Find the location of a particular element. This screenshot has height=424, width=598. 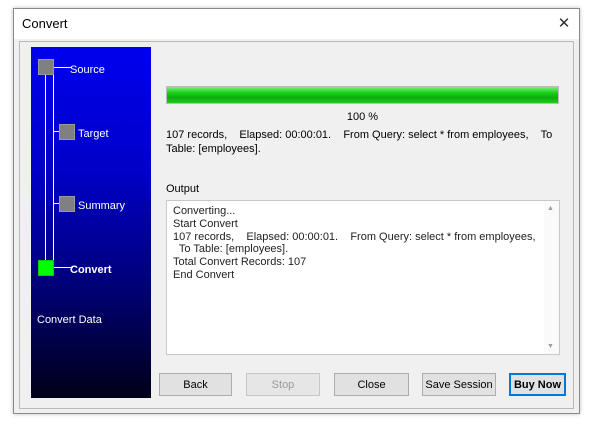

scroll-up-icon: ▲ is located at coordinates (550, 208).